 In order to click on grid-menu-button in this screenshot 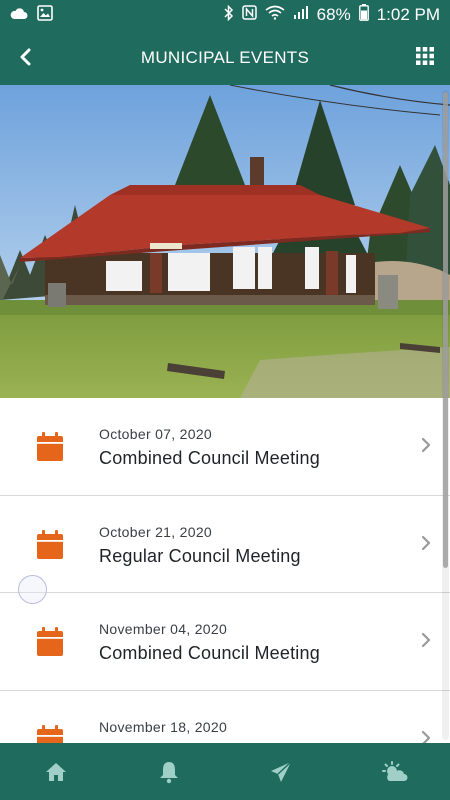, I will do `click(425, 56)`.